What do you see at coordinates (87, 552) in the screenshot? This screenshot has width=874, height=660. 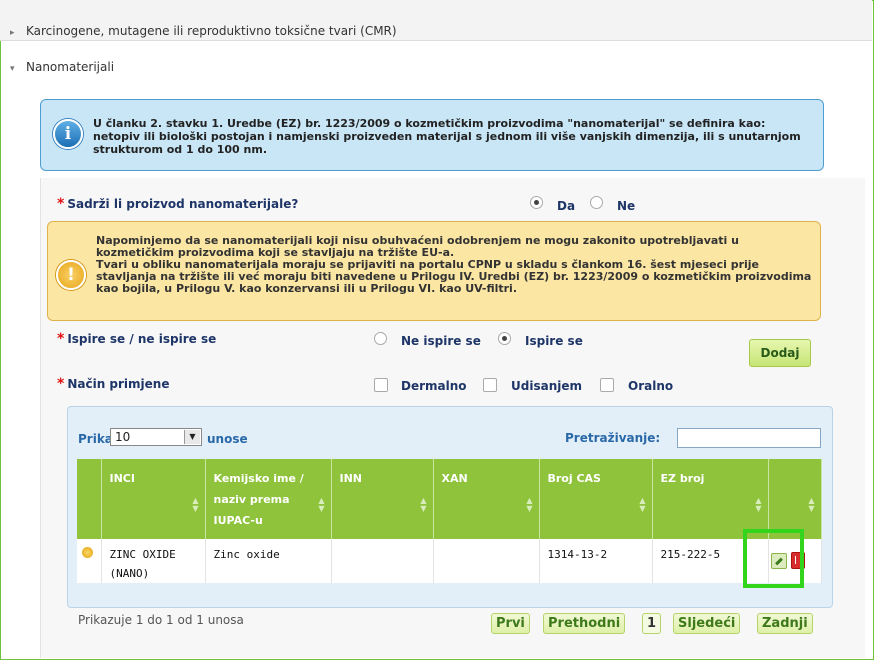 I see `warning-icon` at bounding box center [87, 552].